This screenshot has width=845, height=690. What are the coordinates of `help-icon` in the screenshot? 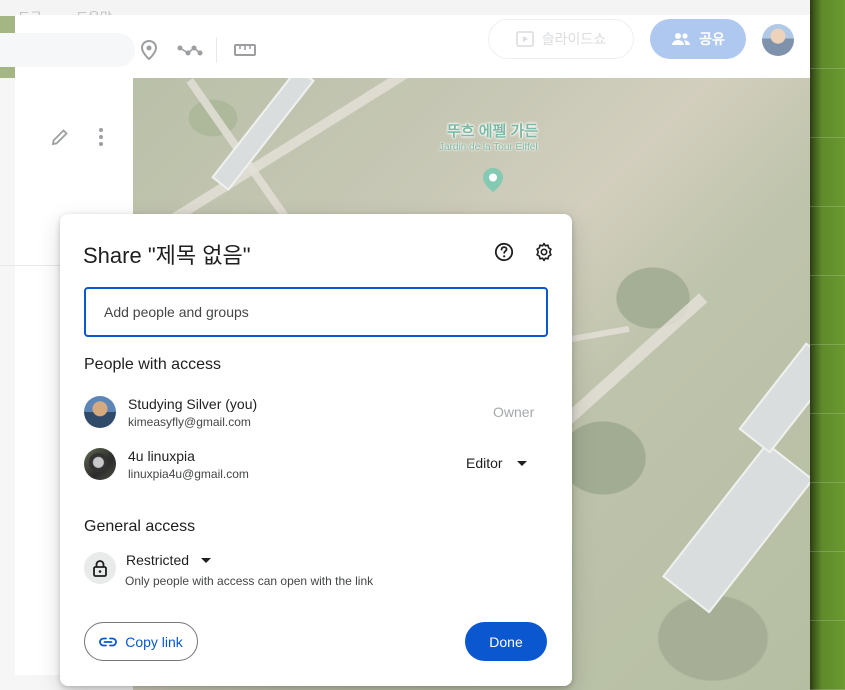 It's located at (504, 252).